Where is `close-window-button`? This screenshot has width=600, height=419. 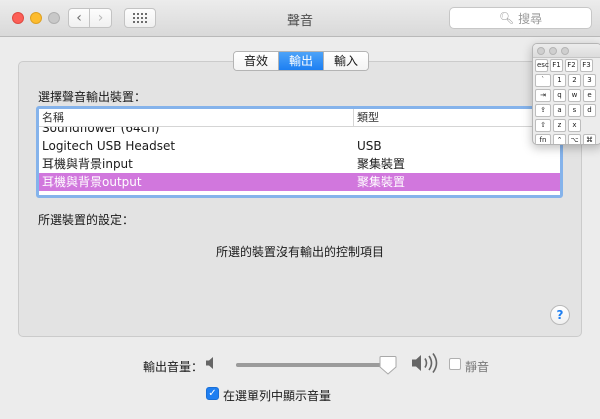
close-window-button is located at coordinates (541, 51).